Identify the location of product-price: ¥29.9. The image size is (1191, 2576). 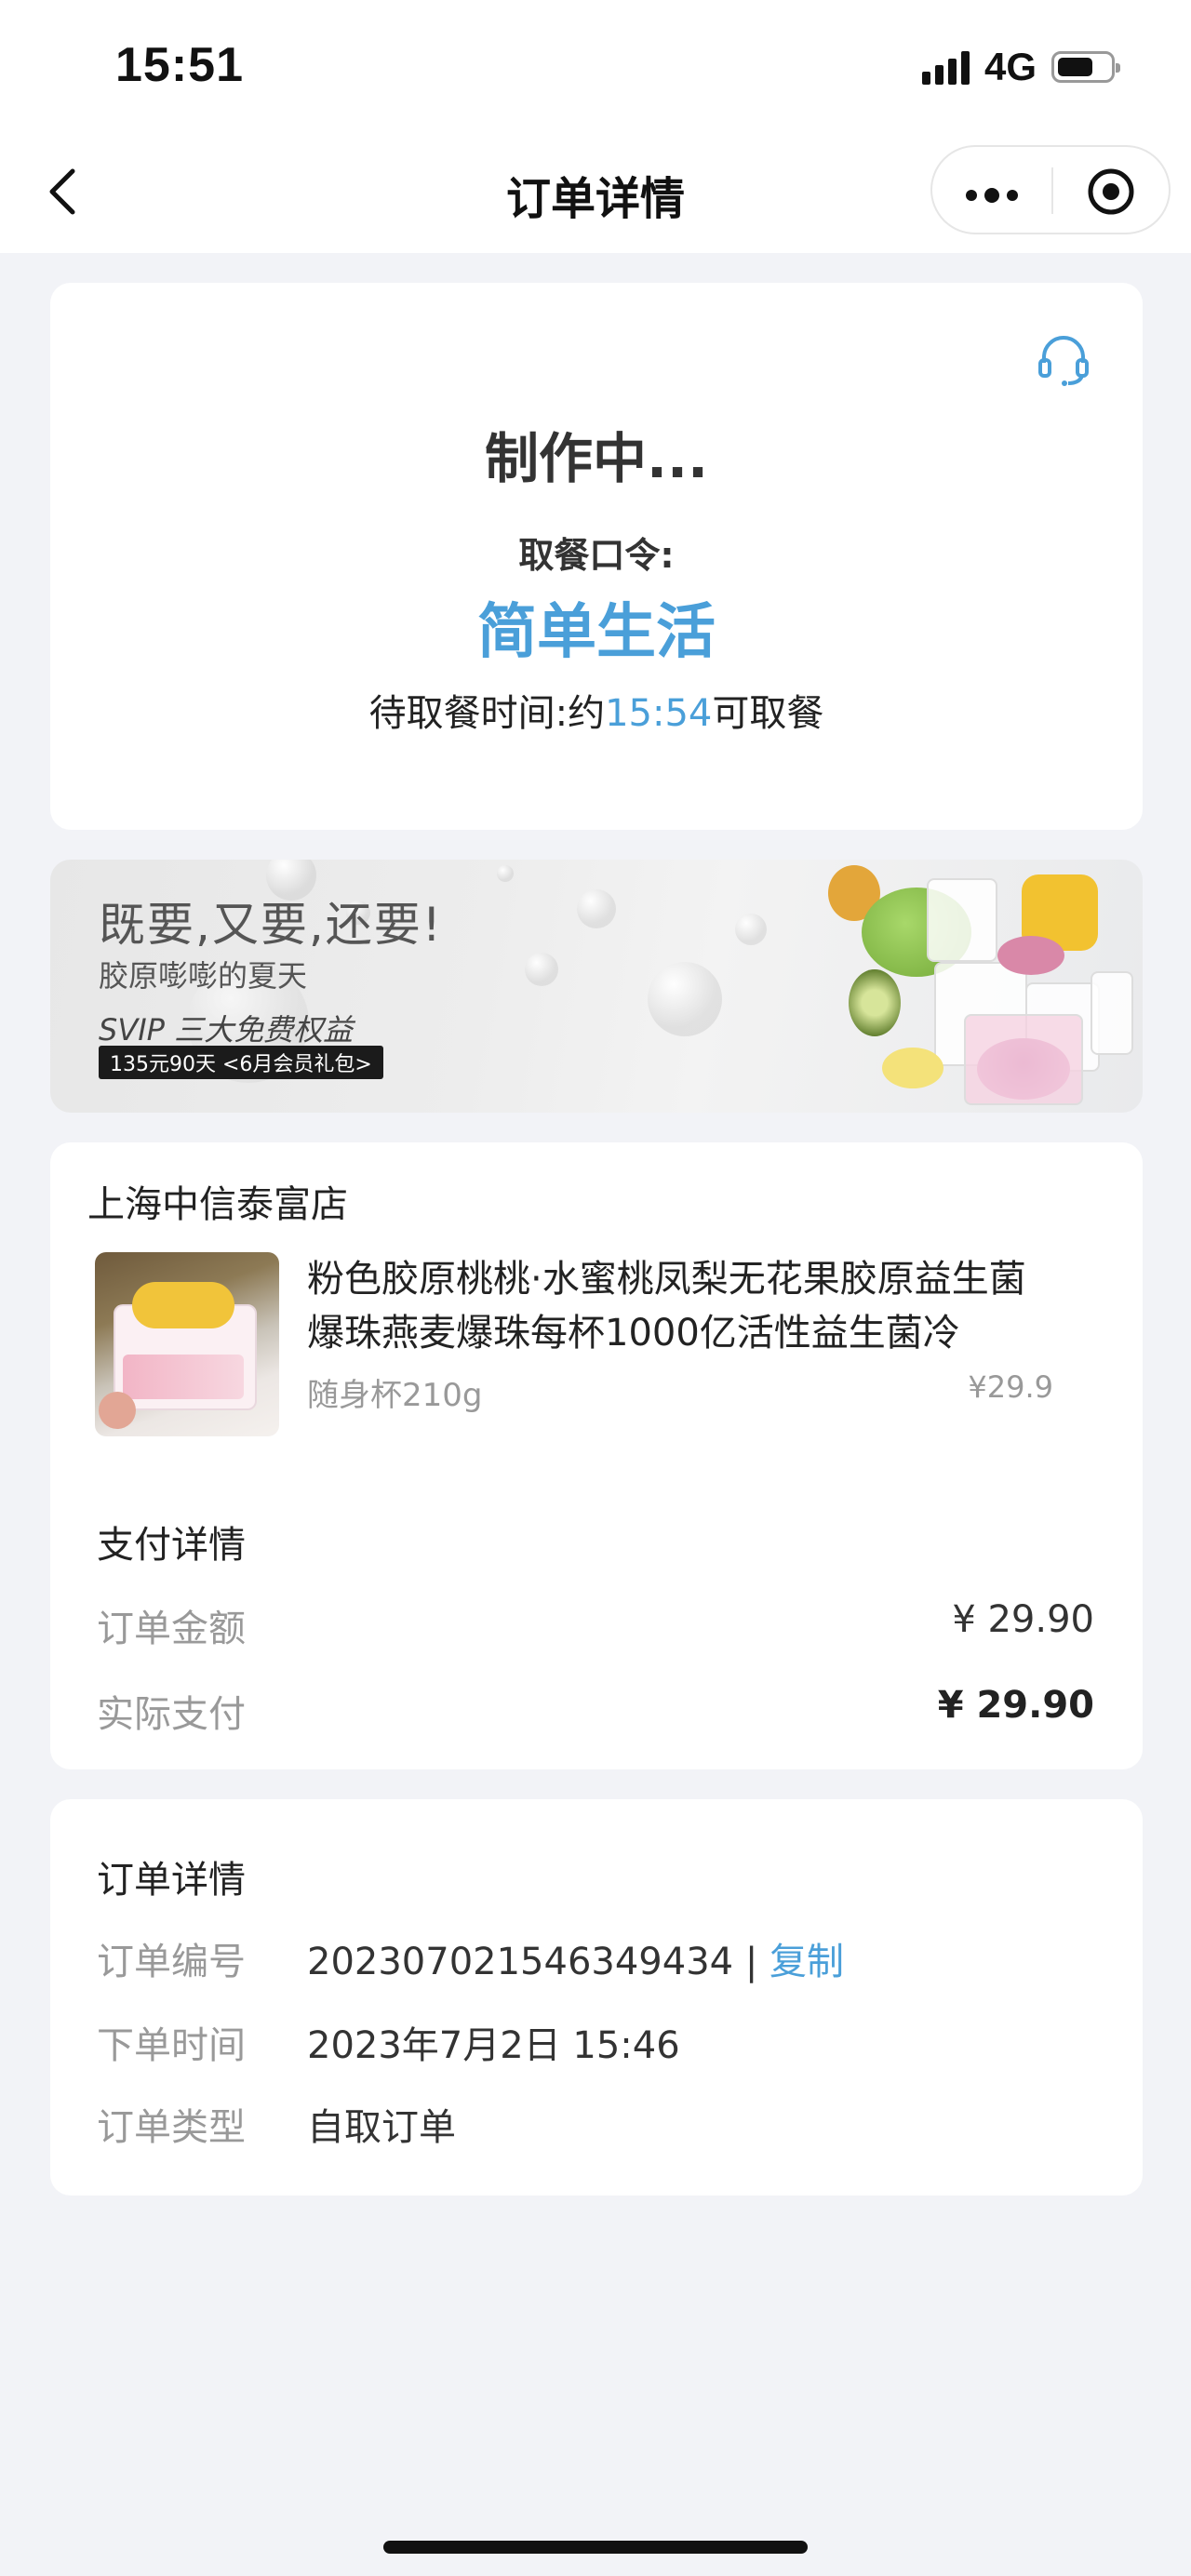
(1010, 1387).